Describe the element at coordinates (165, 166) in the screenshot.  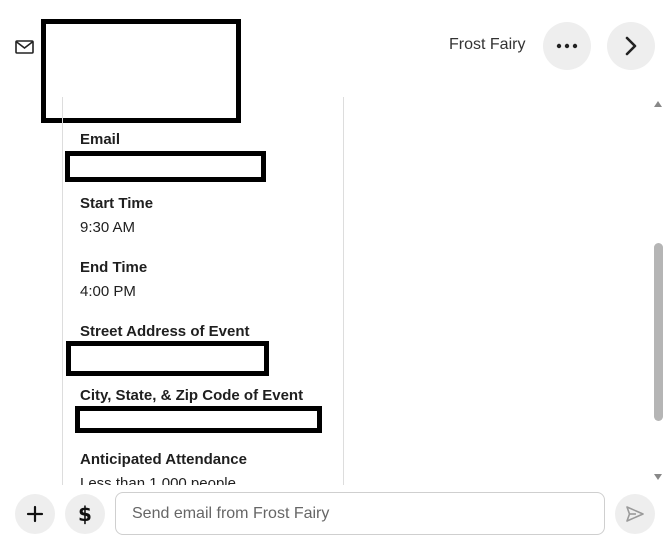
I see `redacted-email-value` at that location.